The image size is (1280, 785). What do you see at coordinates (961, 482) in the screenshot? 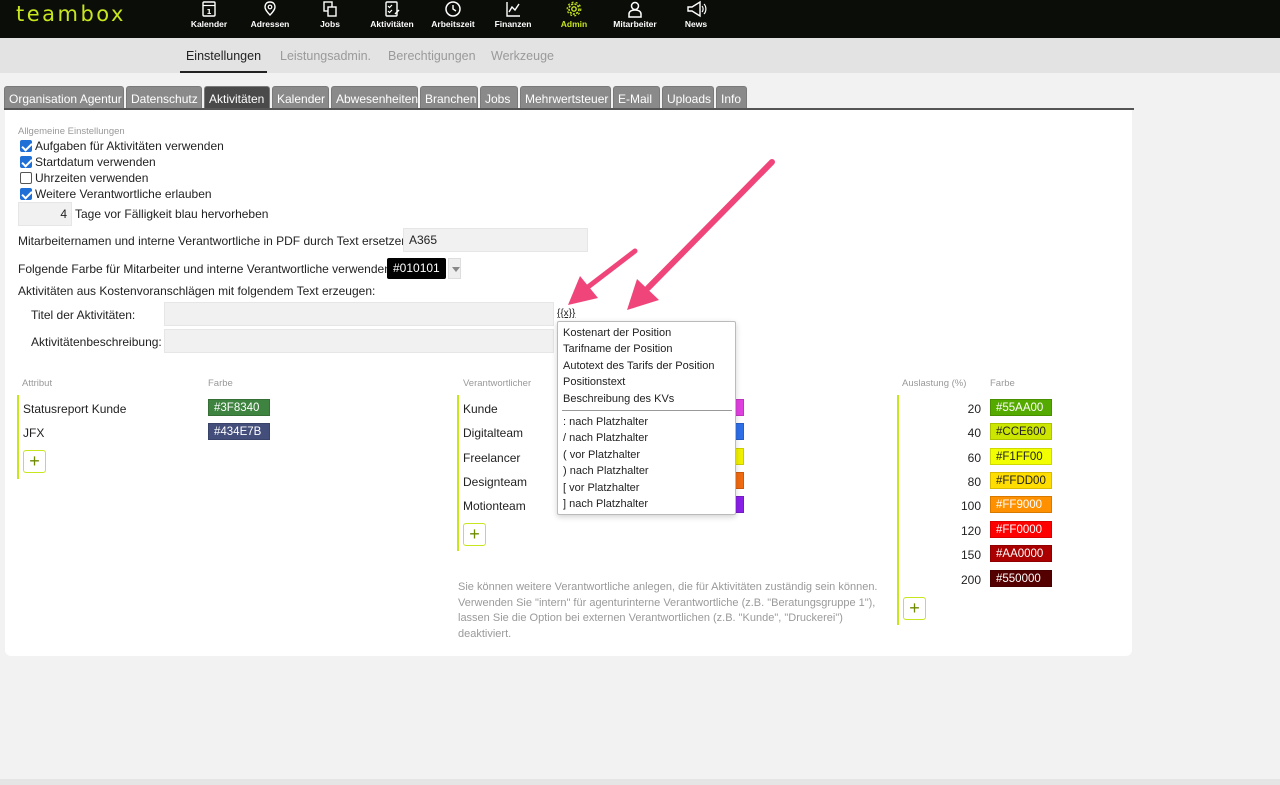
I see `utilization-percent: 80` at bounding box center [961, 482].